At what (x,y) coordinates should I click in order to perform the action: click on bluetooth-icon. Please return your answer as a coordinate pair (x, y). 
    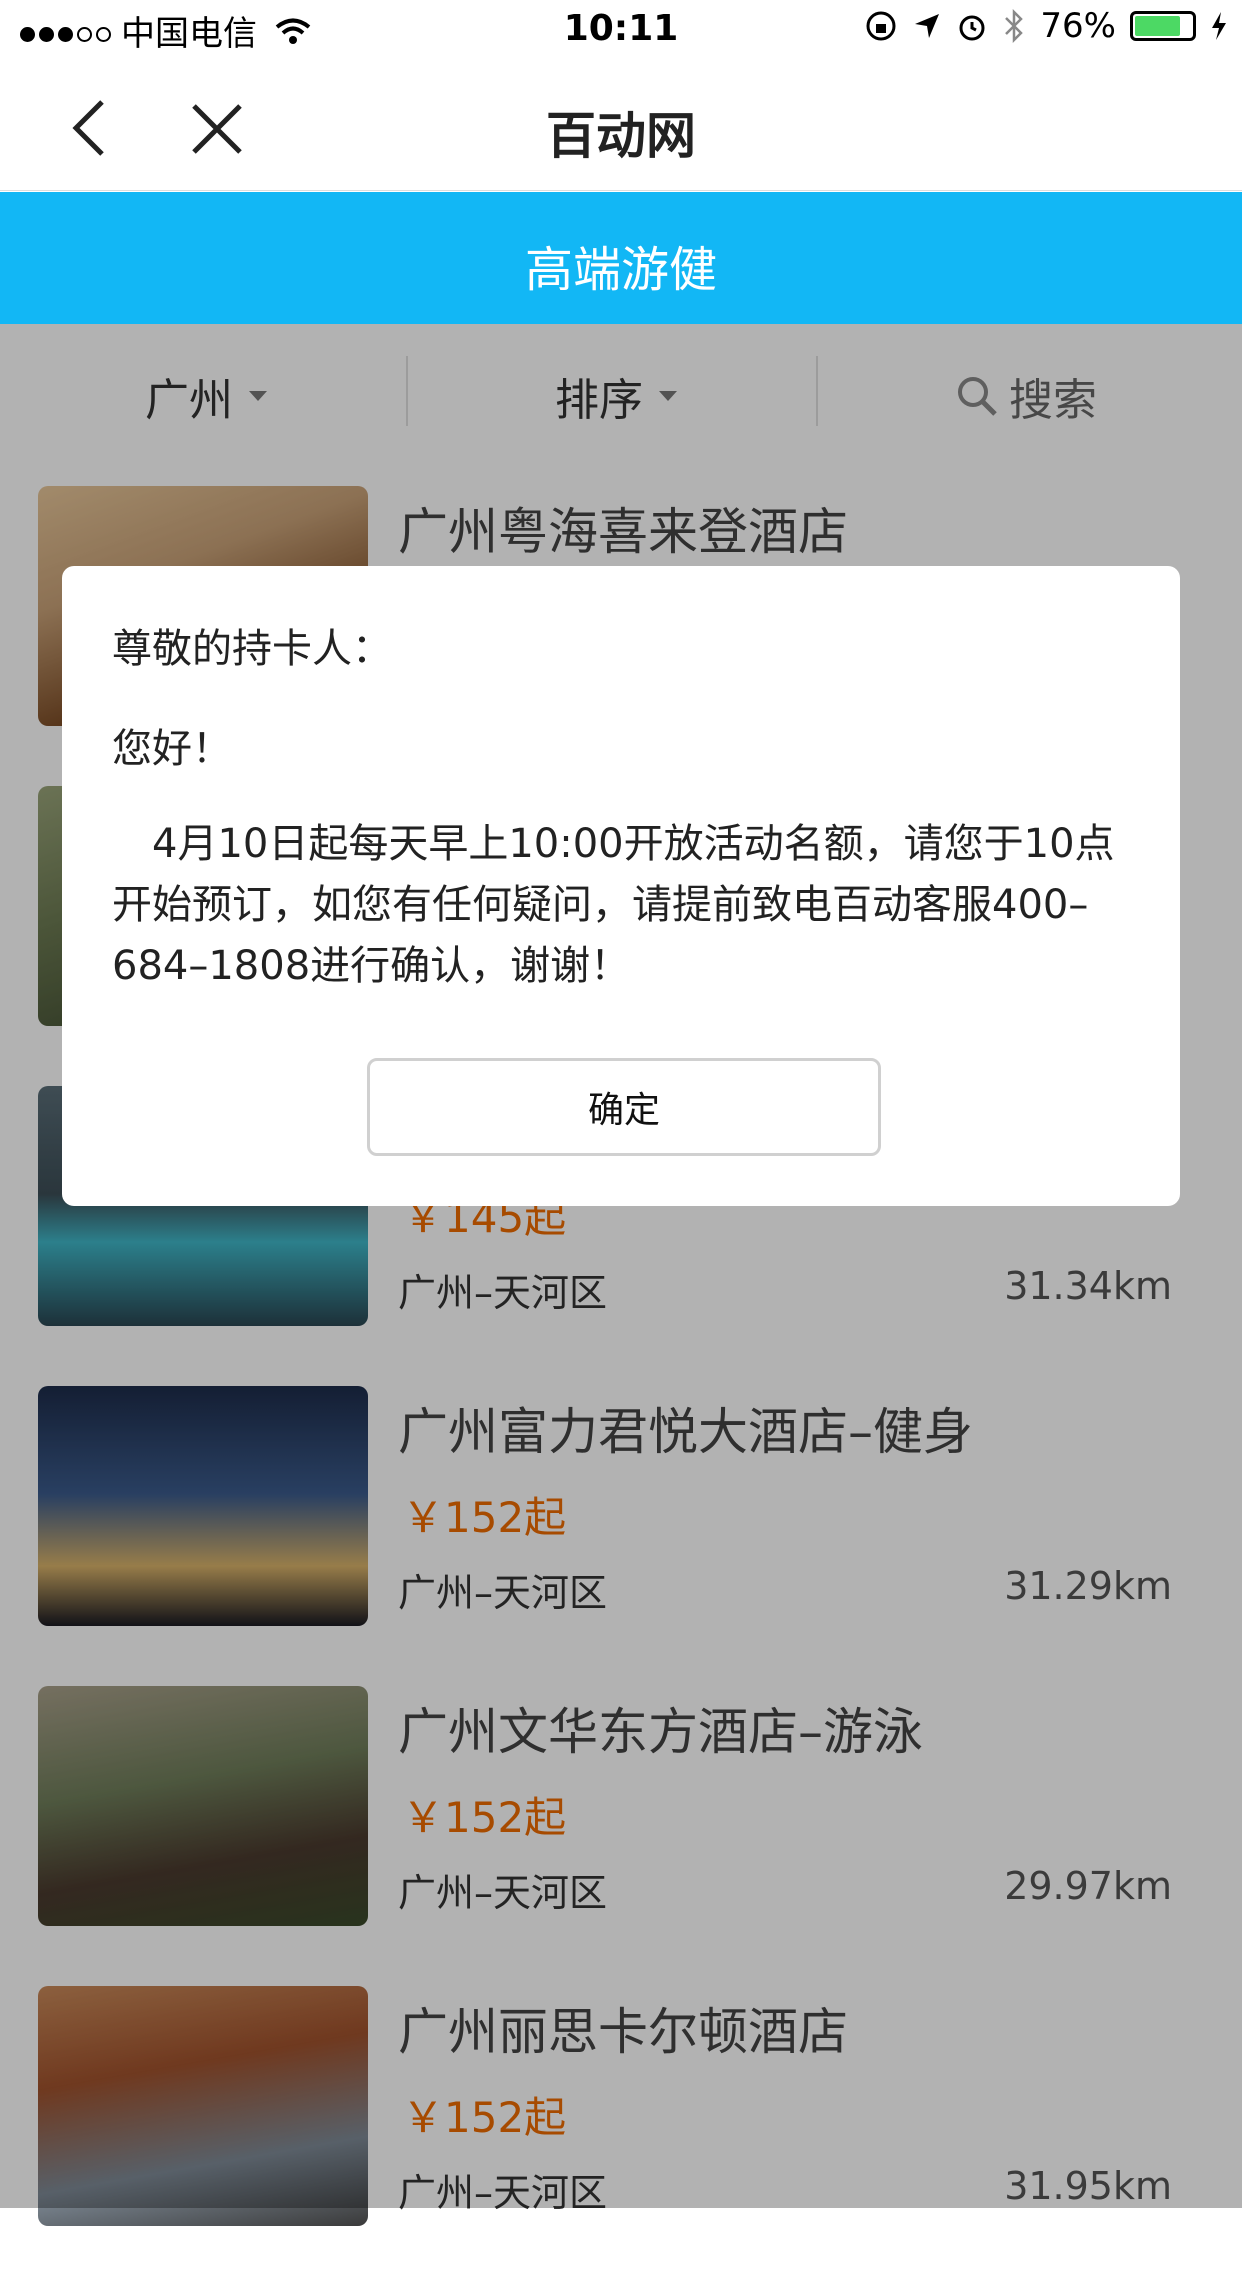
    Looking at the image, I should click on (1014, 26).